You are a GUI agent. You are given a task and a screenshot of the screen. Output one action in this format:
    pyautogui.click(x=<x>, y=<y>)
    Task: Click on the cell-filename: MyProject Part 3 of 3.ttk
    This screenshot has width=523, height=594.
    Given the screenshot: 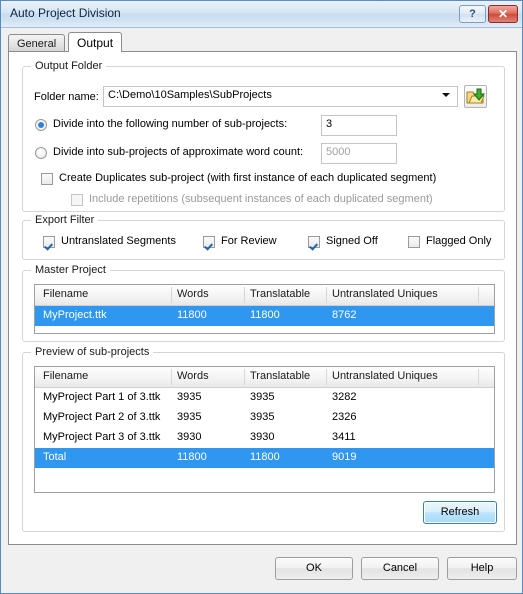 What is the action you would take?
    pyautogui.click(x=102, y=437)
    